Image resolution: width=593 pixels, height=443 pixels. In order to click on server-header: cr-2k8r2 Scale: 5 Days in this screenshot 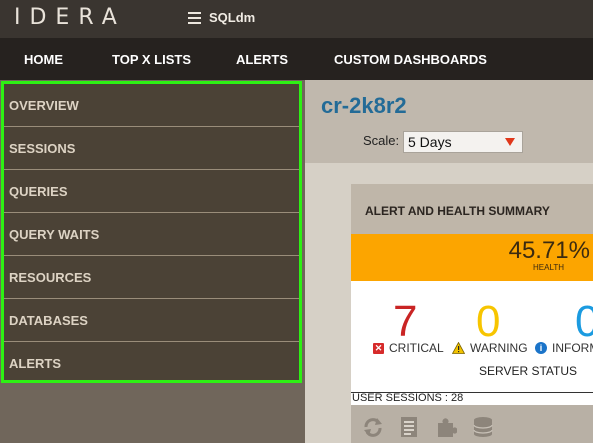, I will do `click(449, 121)`.